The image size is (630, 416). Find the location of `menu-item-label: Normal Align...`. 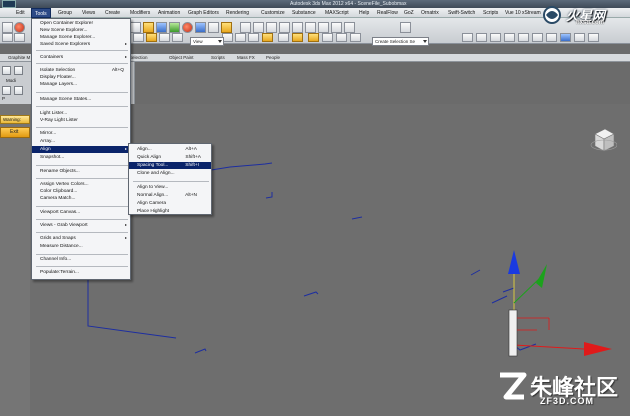

menu-item-label: Normal Align... is located at coordinates (153, 195).